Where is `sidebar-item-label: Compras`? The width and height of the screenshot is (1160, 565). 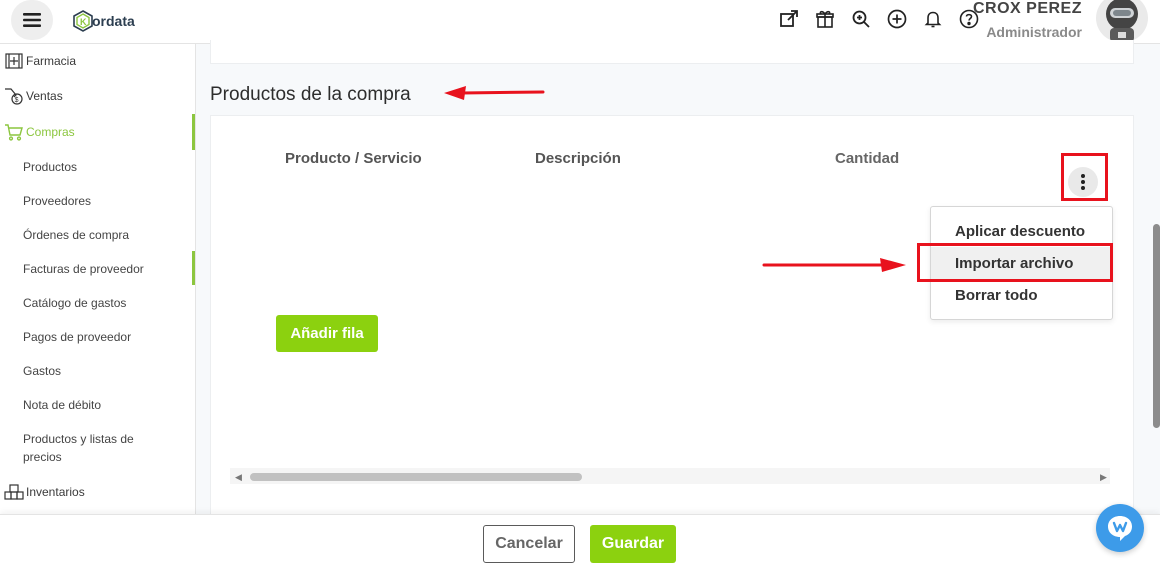 sidebar-item-label: Compras is located at coordinates (50, 132).